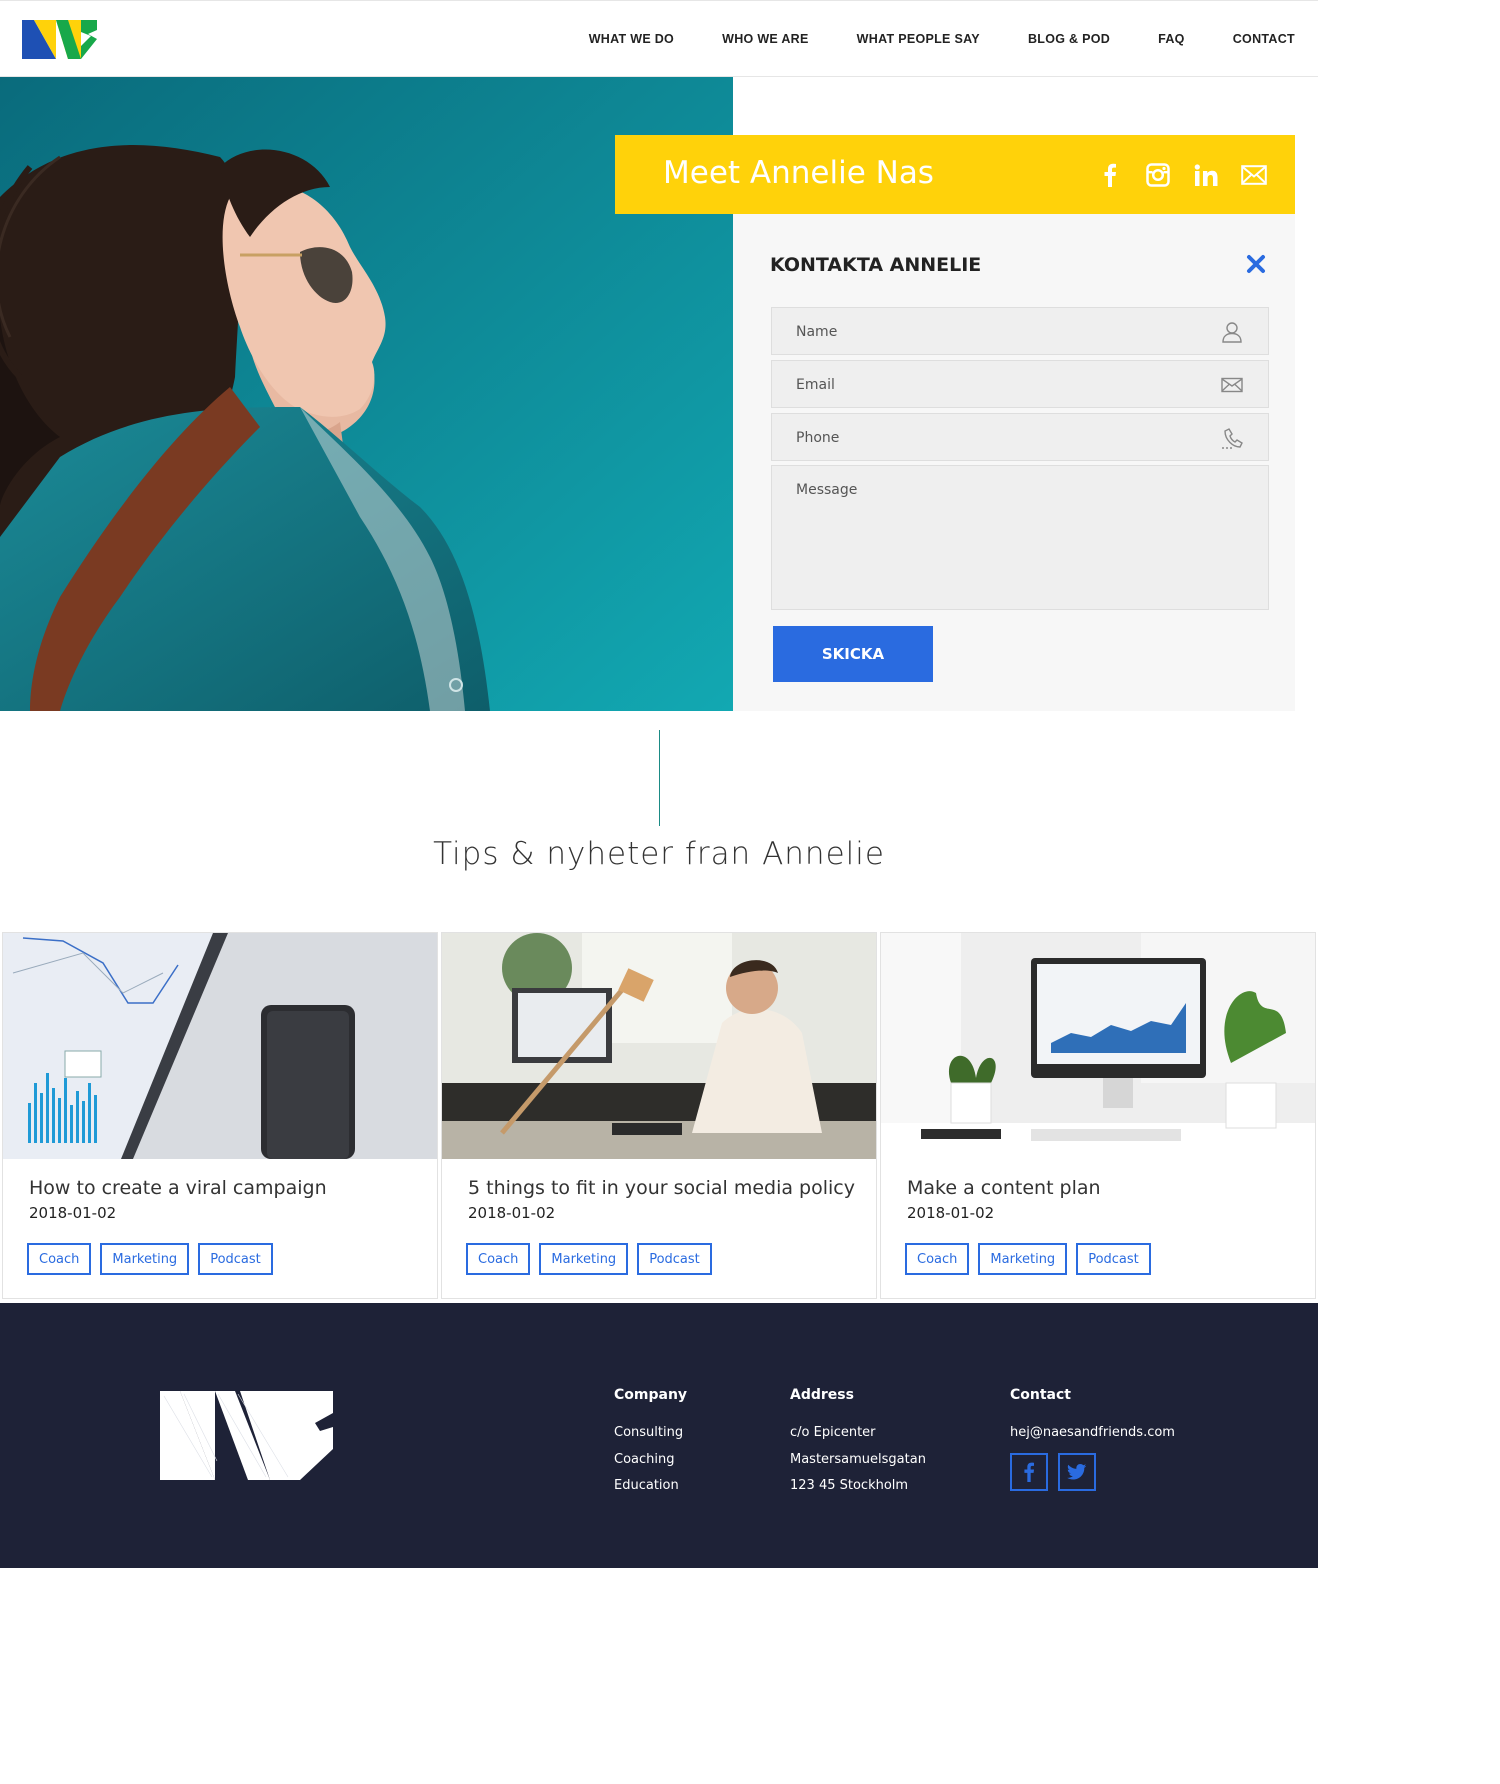 Image resolution: width=1500 pixels, height=1784 pixels. What do you see at coordinates (659, 778) in the screenshot?
I see `section-divider-line` at bounding box center [659, 778].